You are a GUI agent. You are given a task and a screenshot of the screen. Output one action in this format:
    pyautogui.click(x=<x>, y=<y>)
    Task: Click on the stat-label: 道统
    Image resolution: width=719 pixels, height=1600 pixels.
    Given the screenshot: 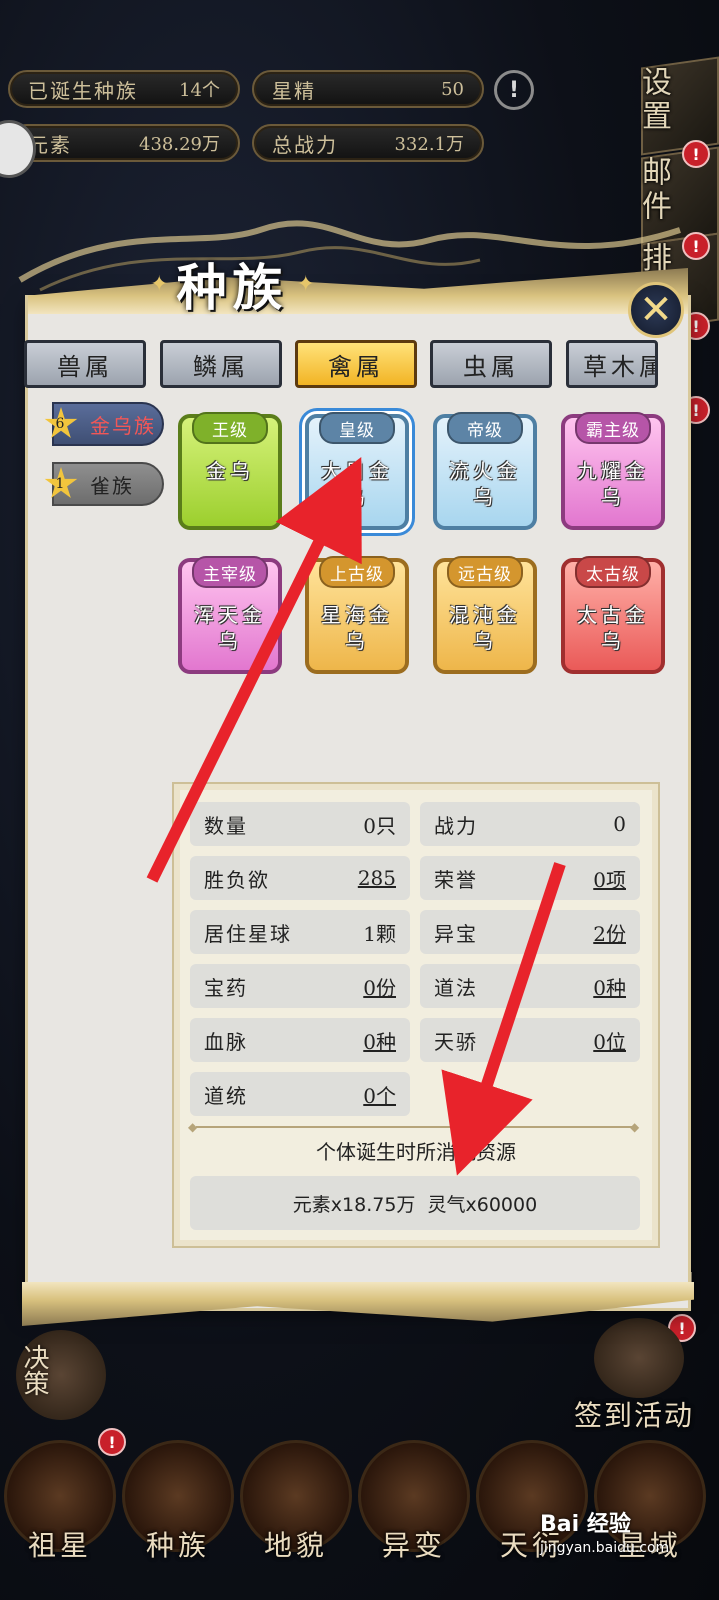 What is the action you would take?
    pyautogui.click(x=226, y=1095)
    